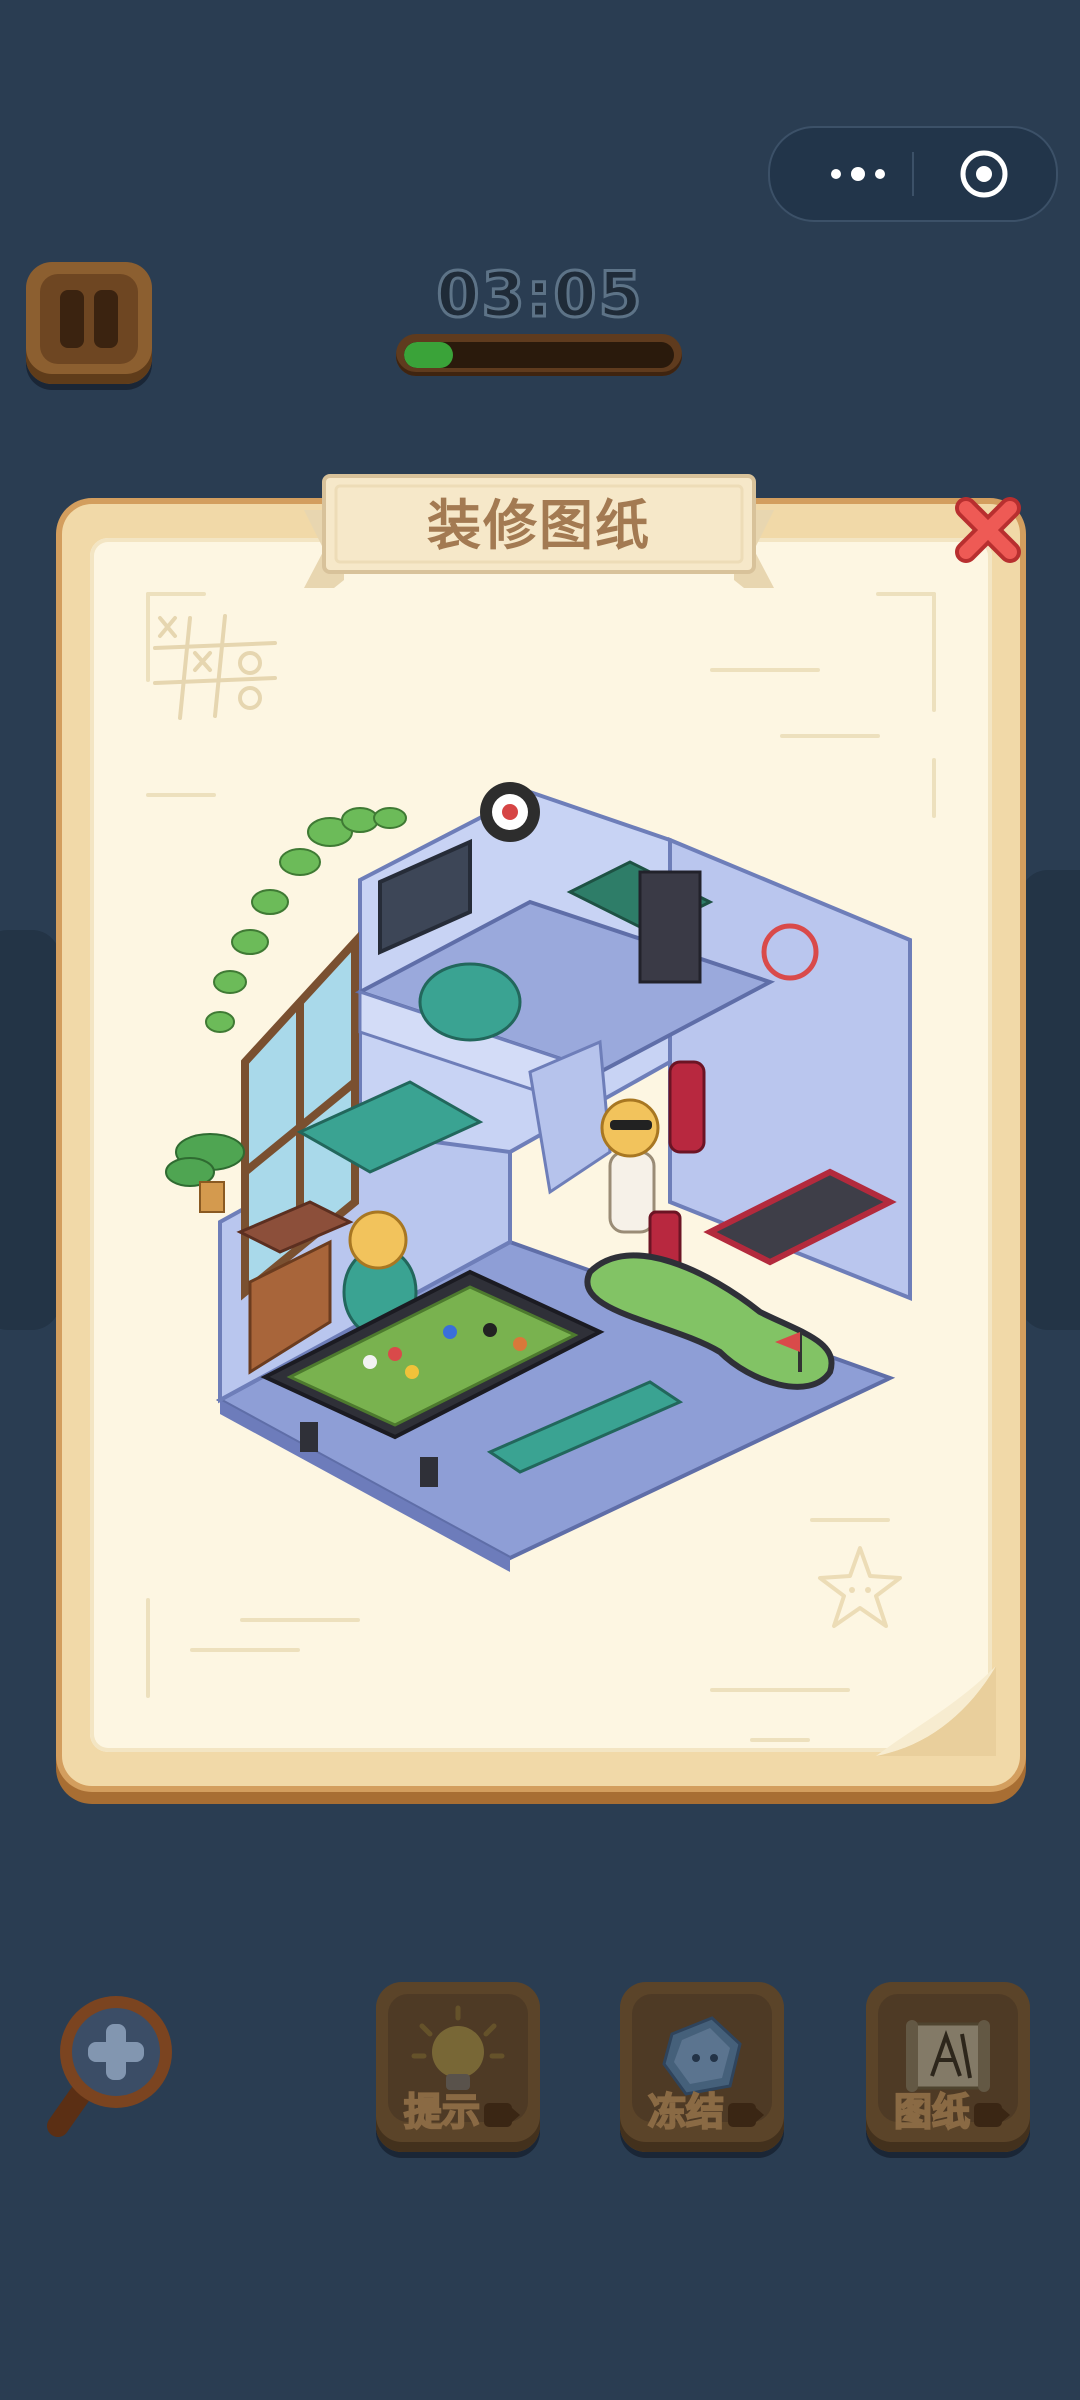  I want to click on page-curl, so click(936, 1711).